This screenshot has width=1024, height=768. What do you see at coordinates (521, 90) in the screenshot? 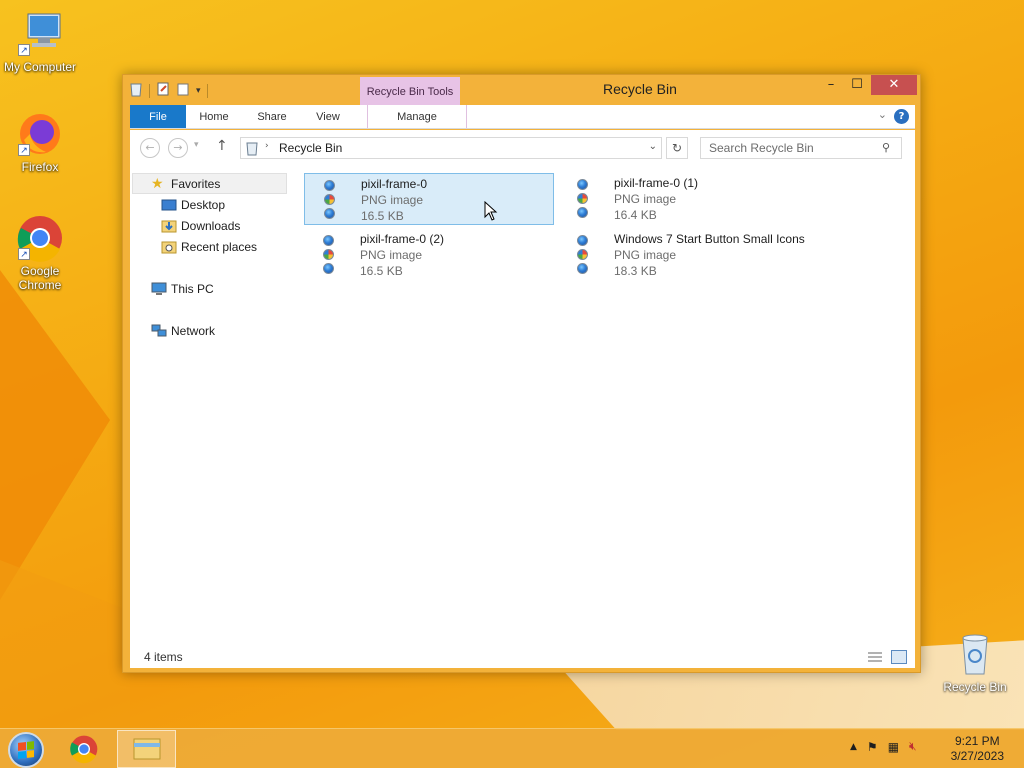
I see `title-bar: ▾ Recycle Bin Tools Recycle Bin – ☐ ✕` at bounding box center [521, 90].